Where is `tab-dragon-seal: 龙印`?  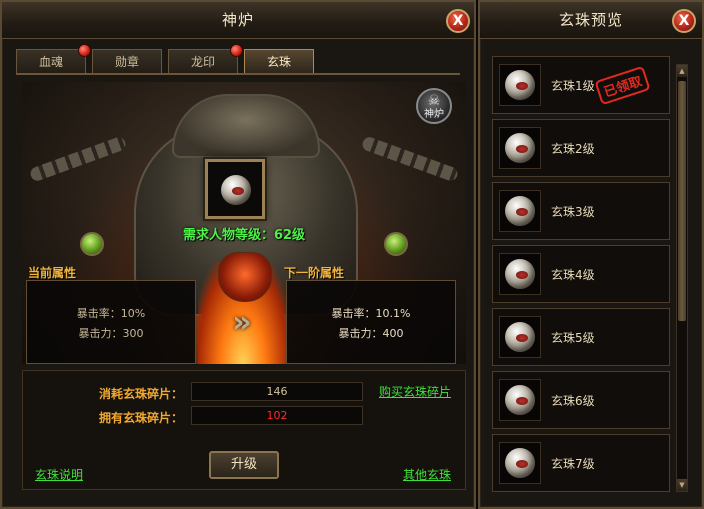 tab-dragon-seal: 龙印 is located at coordinates (205, 58).